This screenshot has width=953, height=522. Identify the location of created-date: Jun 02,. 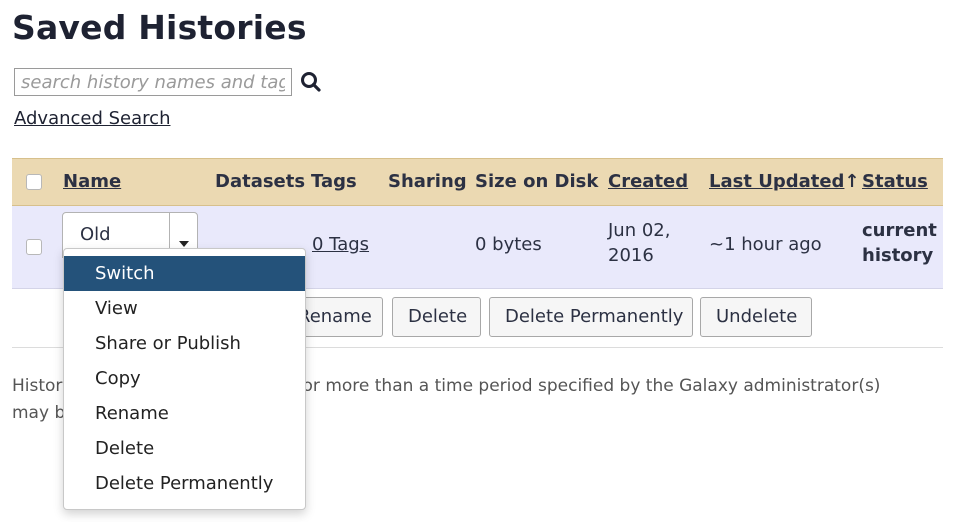
(639, 230).